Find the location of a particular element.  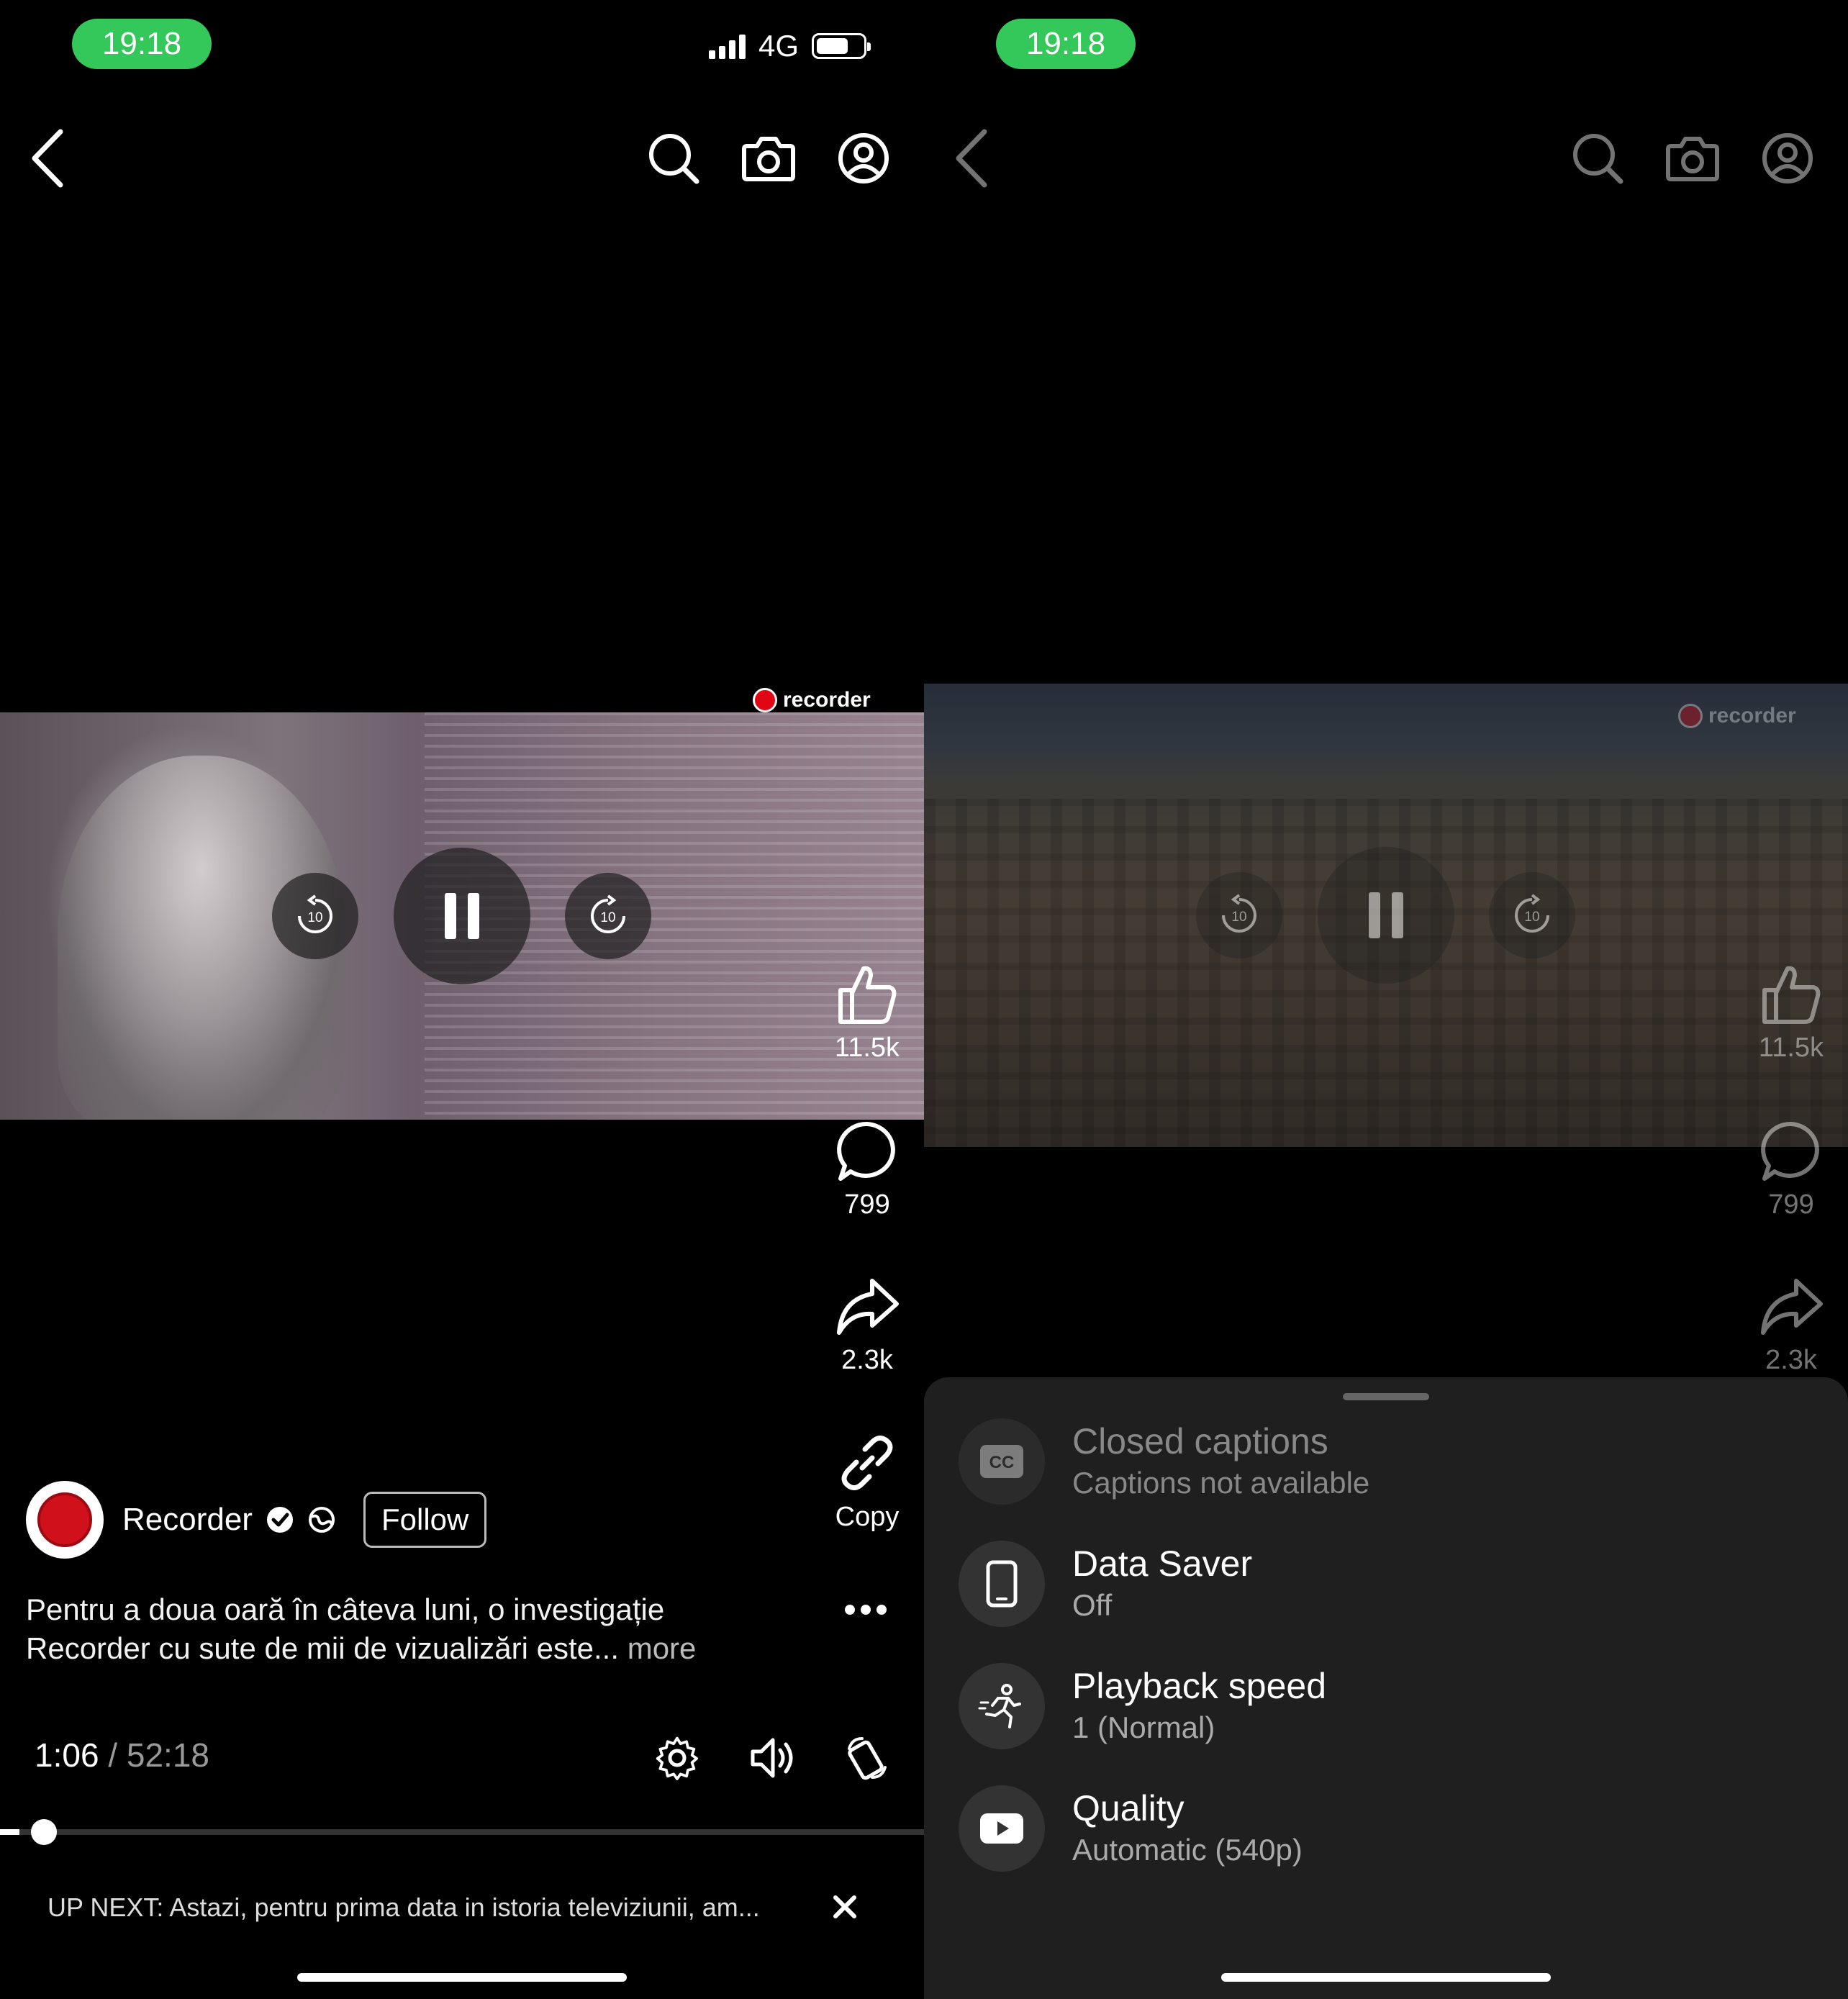

thumbs-up-icon is located at coordinates (867, 995).